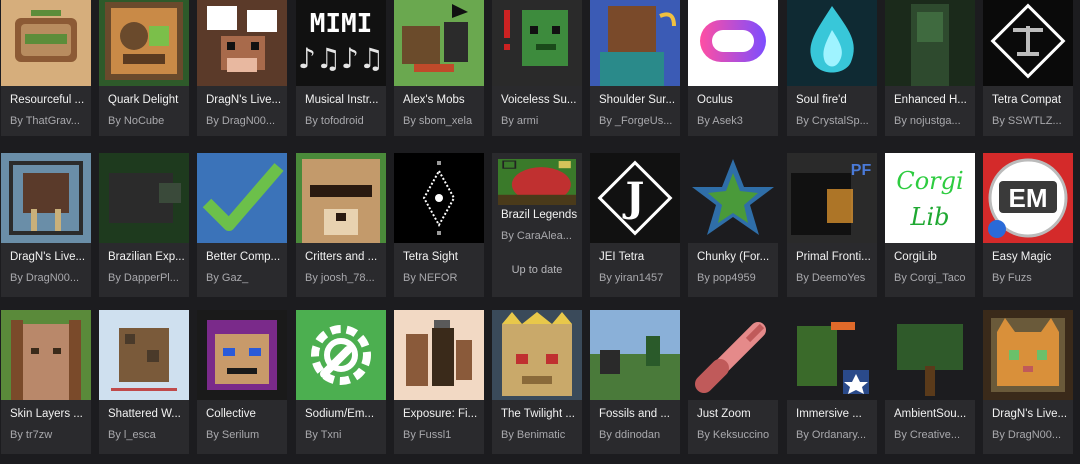 Image resolution: width=1080 pixels, height=464 pixels. What do you see at coordinates (341, 198) in the screenshot?
I see `critter-face-icon` at bounding box center [341, 198].